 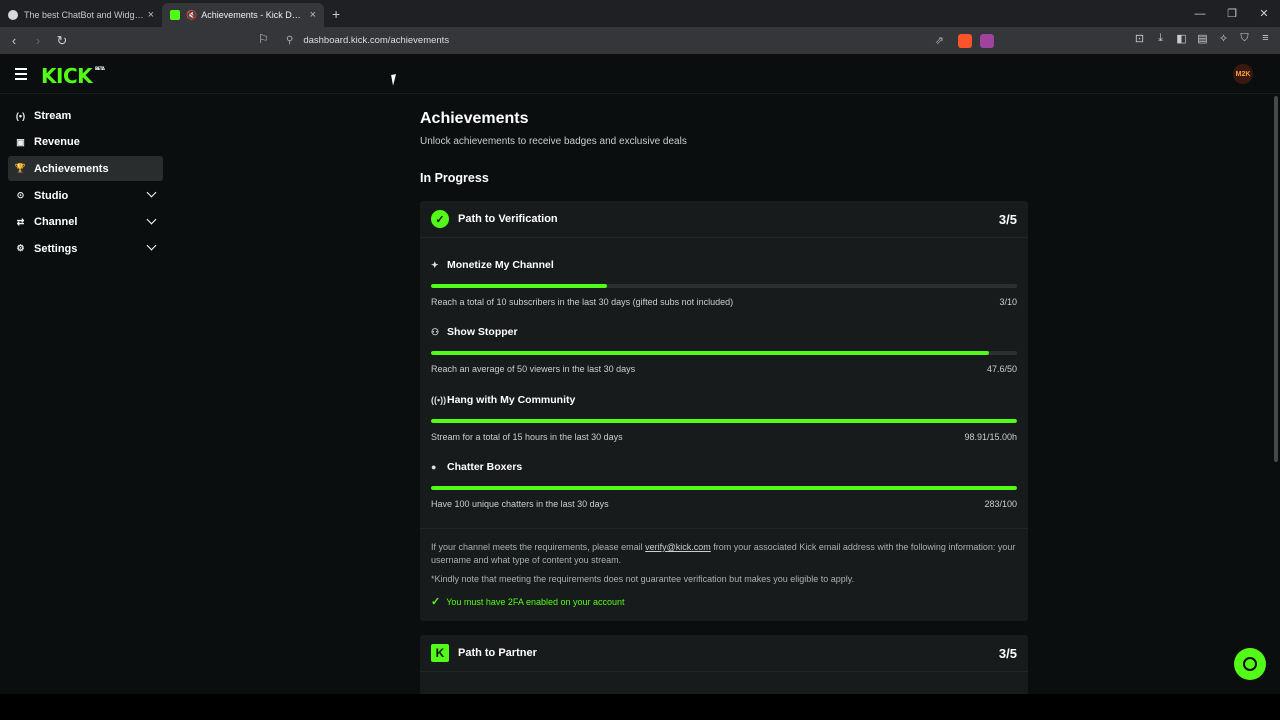 What do you see at coordinates (13, 15) in the screenshot?
I see `bot-favicon-icon` at bounding box center [13, 15].